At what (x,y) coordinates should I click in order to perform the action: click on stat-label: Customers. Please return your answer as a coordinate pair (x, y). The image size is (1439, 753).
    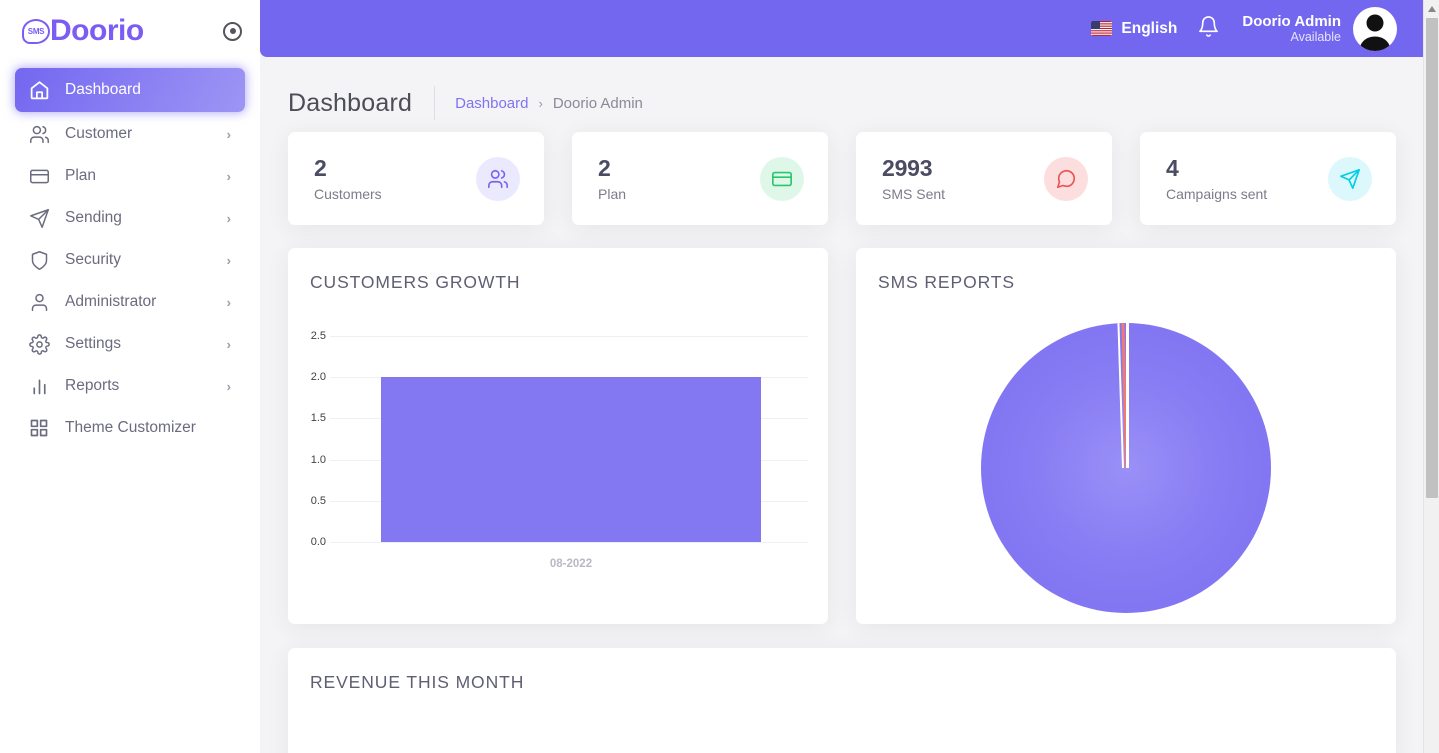
    Looking at the image, I should click on (348, 193).